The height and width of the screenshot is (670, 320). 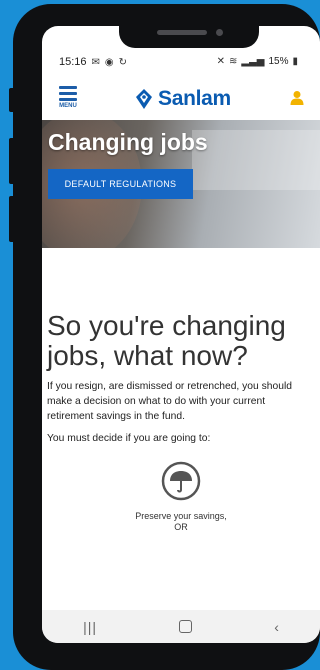 I want to click on brand-name: Sanlam, so click(x=194, y=98).